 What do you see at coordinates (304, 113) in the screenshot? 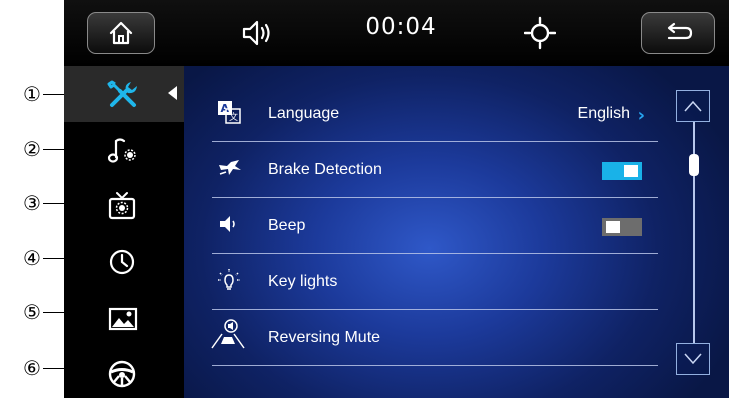
I see `setting-label: Language` at bounding box center [304, 113].